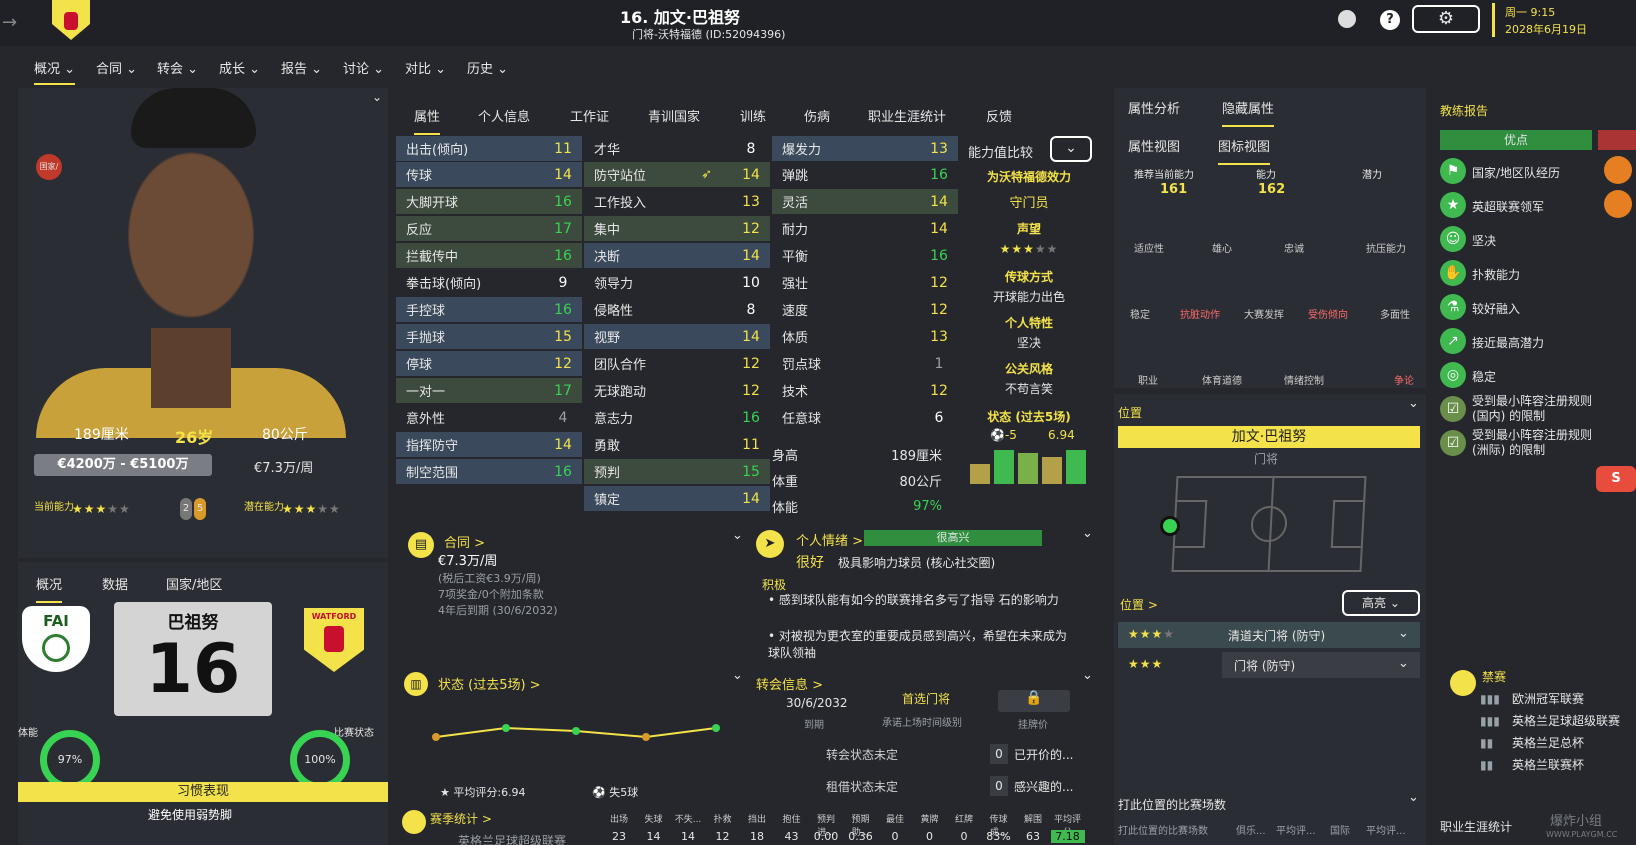  I want to click on mood-title: 个人情绪 >, so click(829, 539).